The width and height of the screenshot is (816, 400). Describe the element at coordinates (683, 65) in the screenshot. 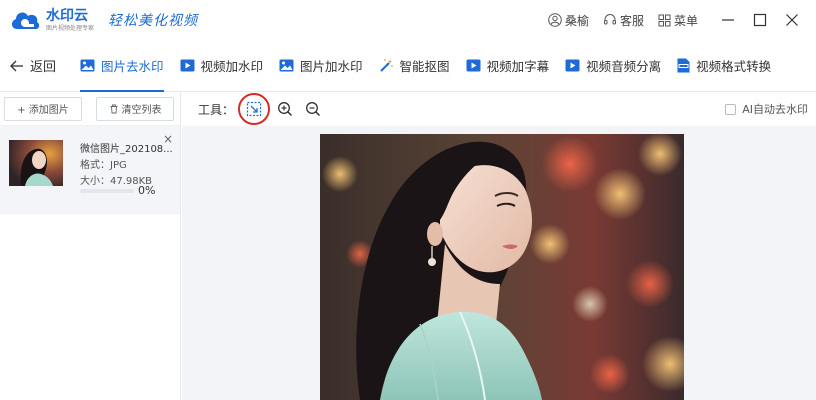

I see `mp4-icon` at that location.